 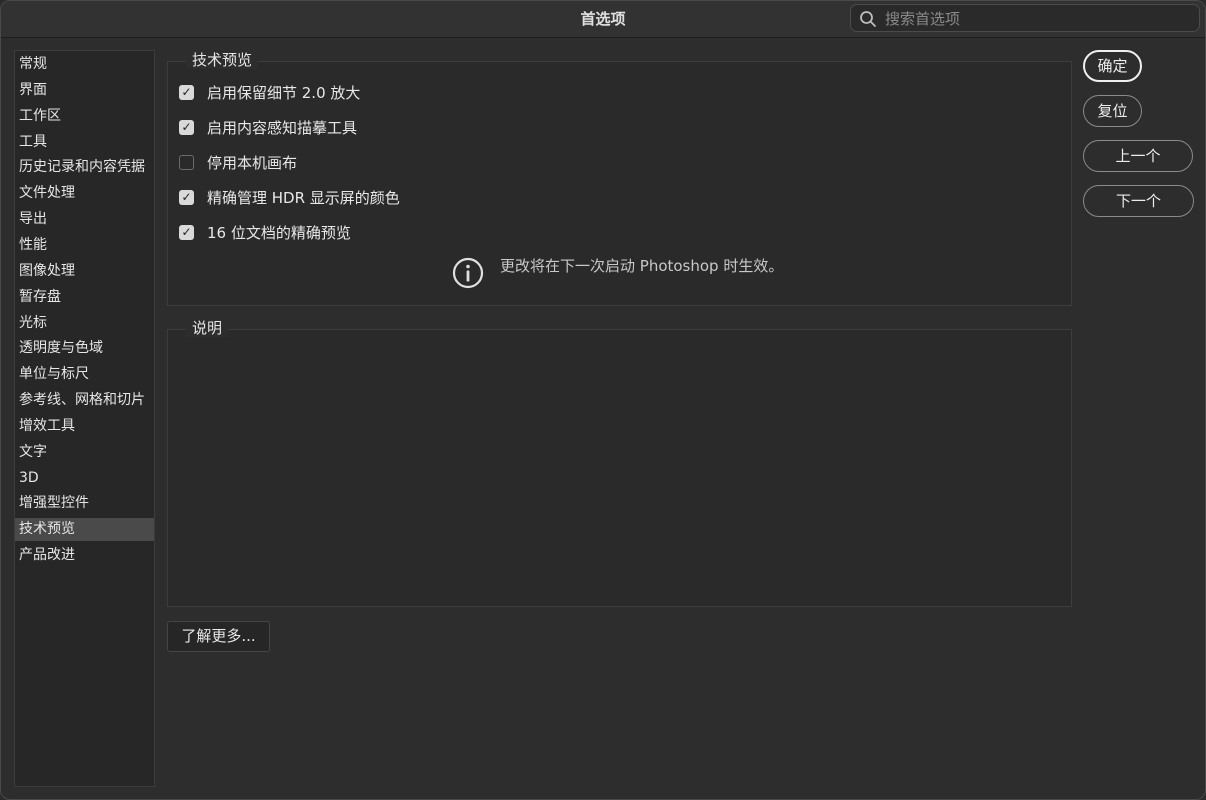 What do you see at coordinates (186, 162) in the screenshot?
I see `option-checkbox` at bounding box center [186, 162].